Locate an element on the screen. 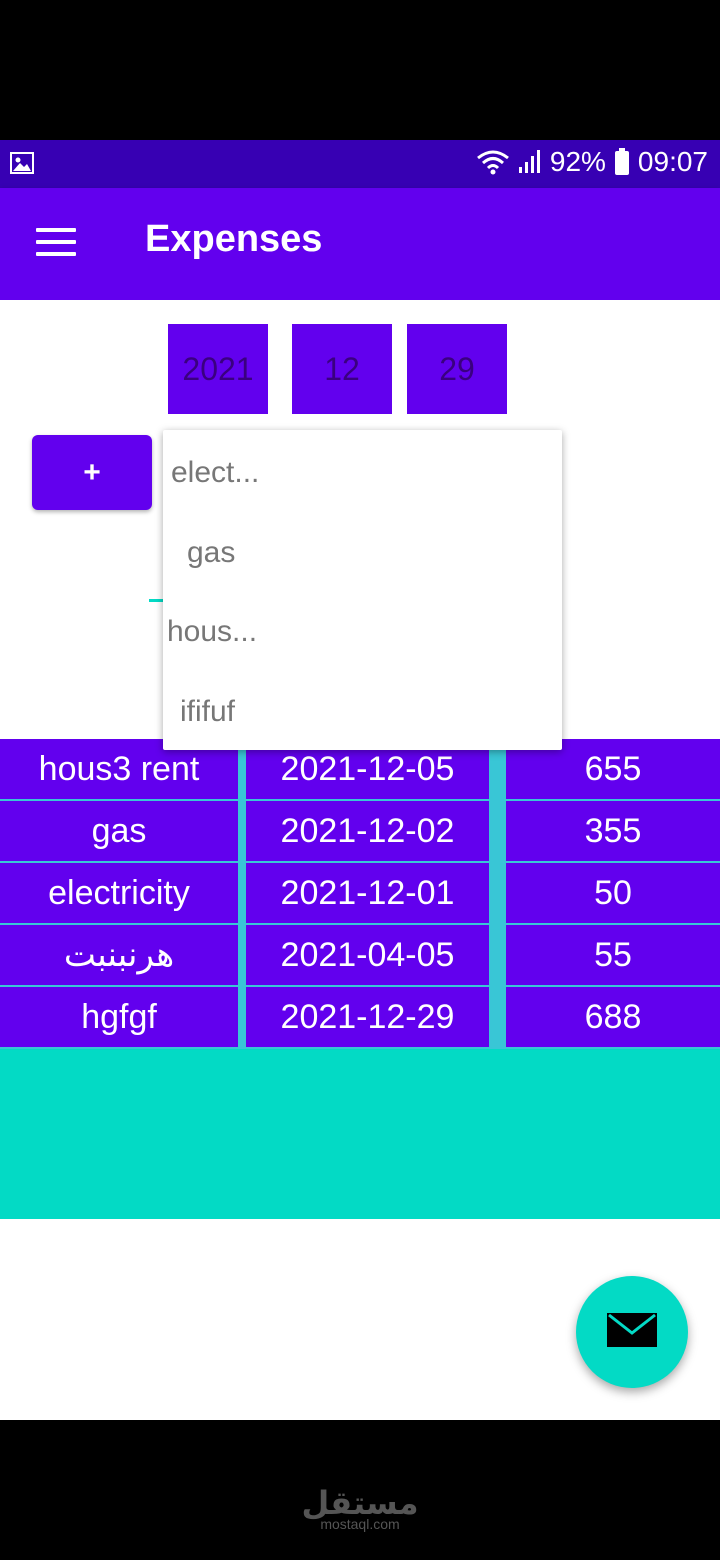  signal-icon is located at coordinates (530, 162).